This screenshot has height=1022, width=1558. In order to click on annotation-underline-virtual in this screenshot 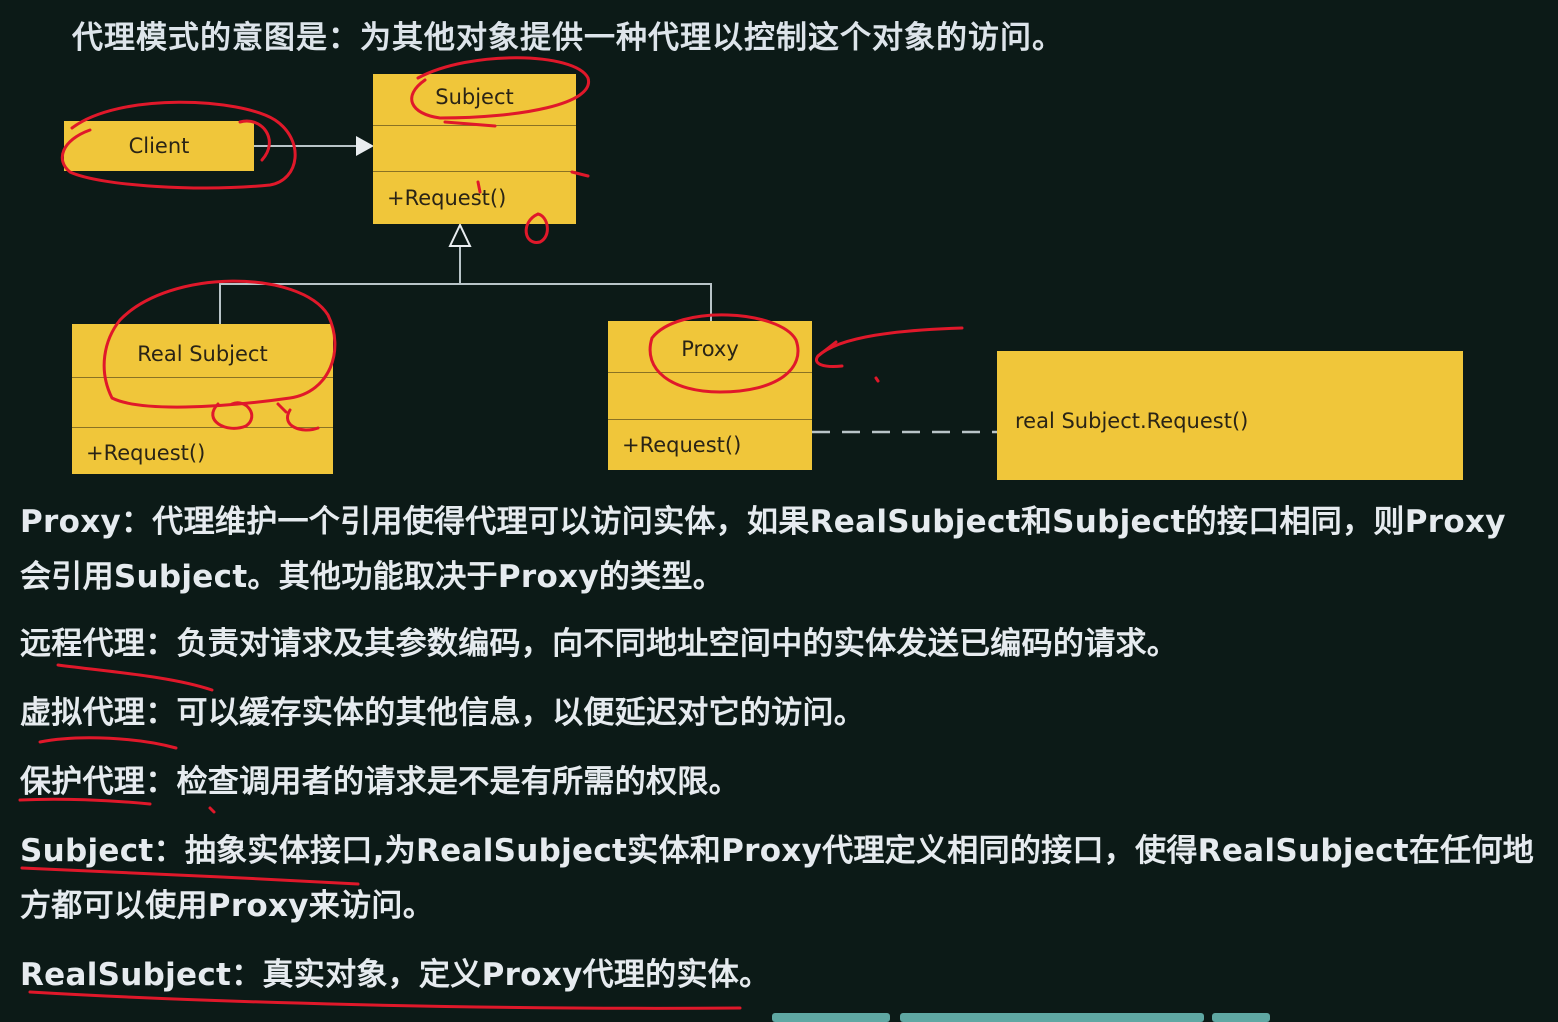, I will do `click(108, 743)`.